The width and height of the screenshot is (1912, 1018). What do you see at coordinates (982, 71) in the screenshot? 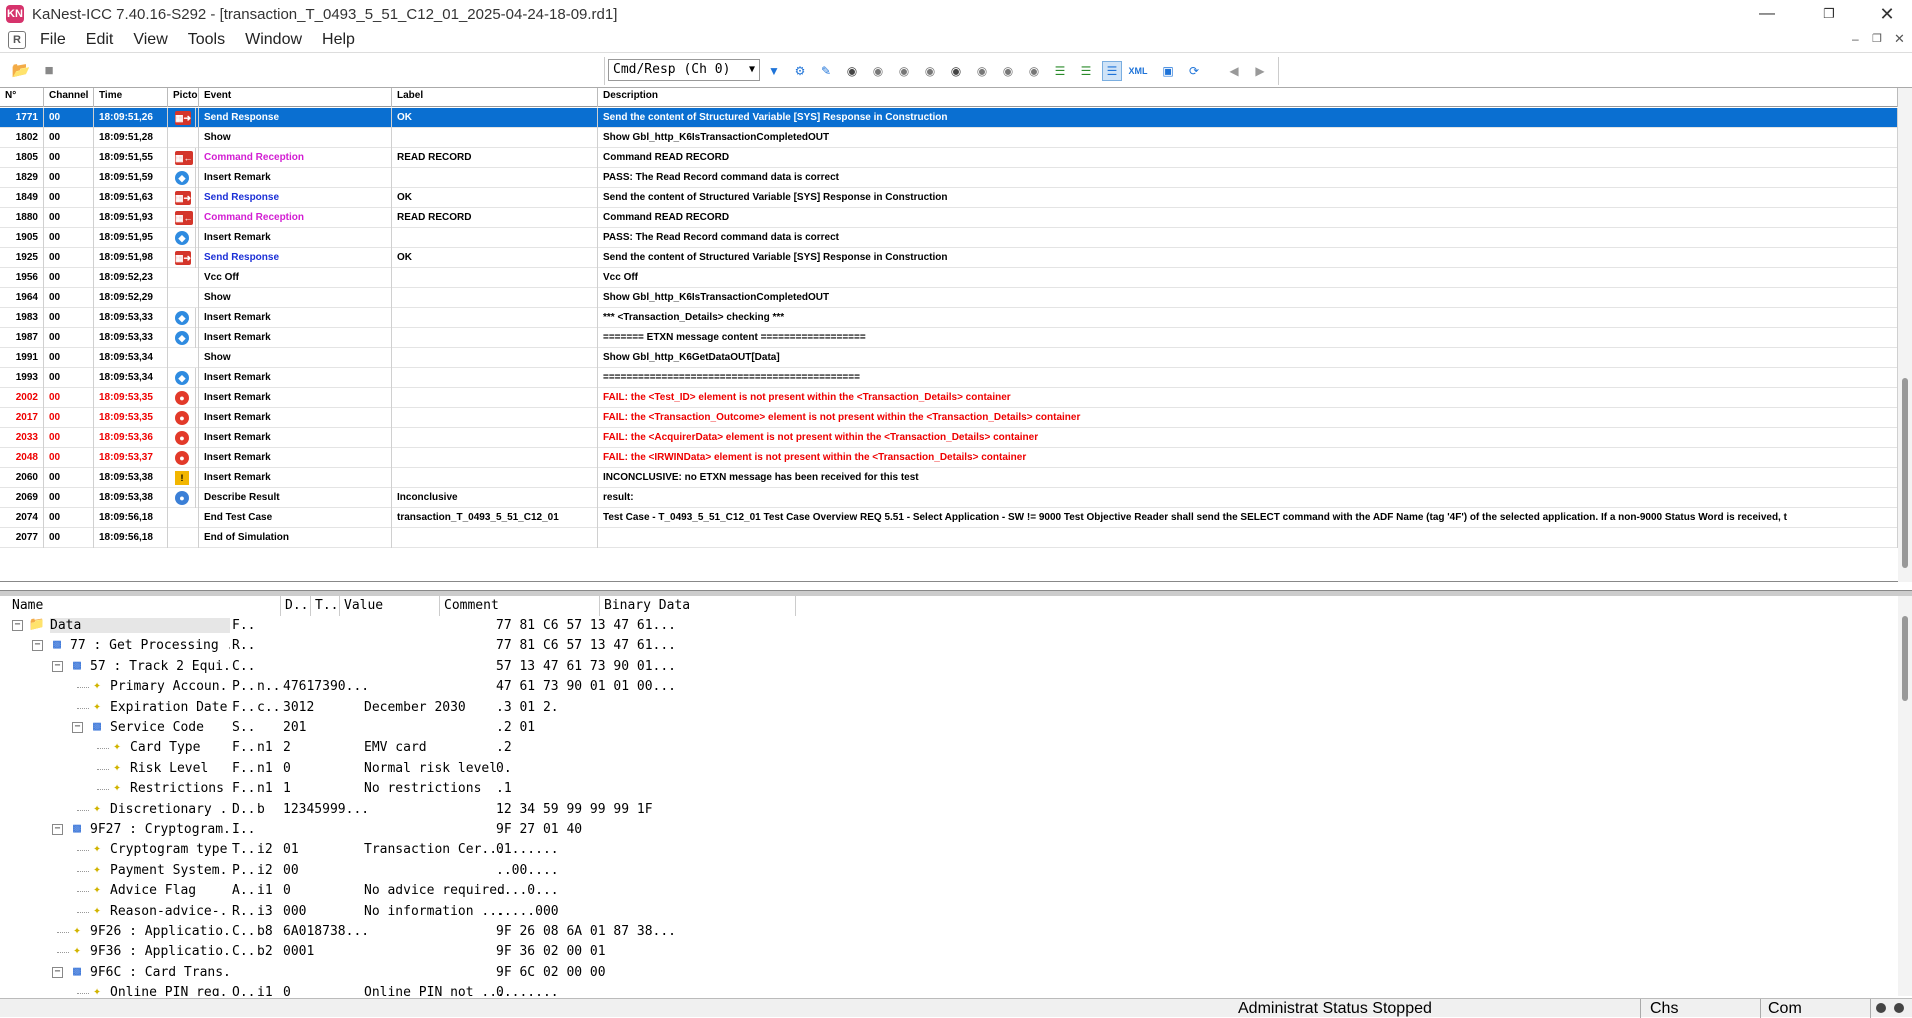
I see `find-remark-icon: ◉` at bounding box center [982, 71].